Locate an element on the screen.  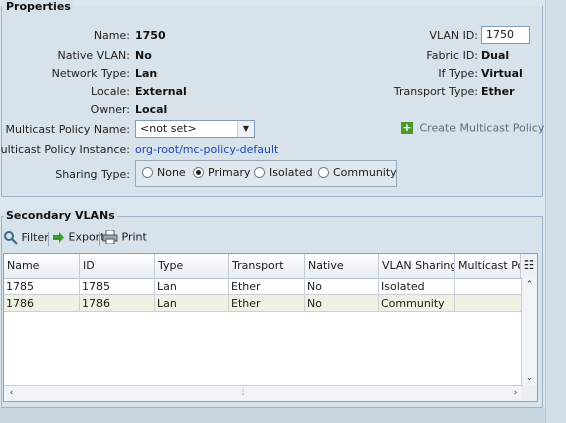
printer-icon is located at coordinates (110, 237).